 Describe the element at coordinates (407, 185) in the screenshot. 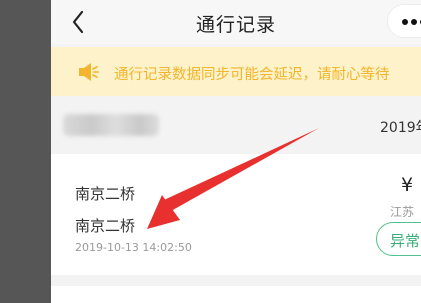

I see `toll-amount: ¥` at that location.